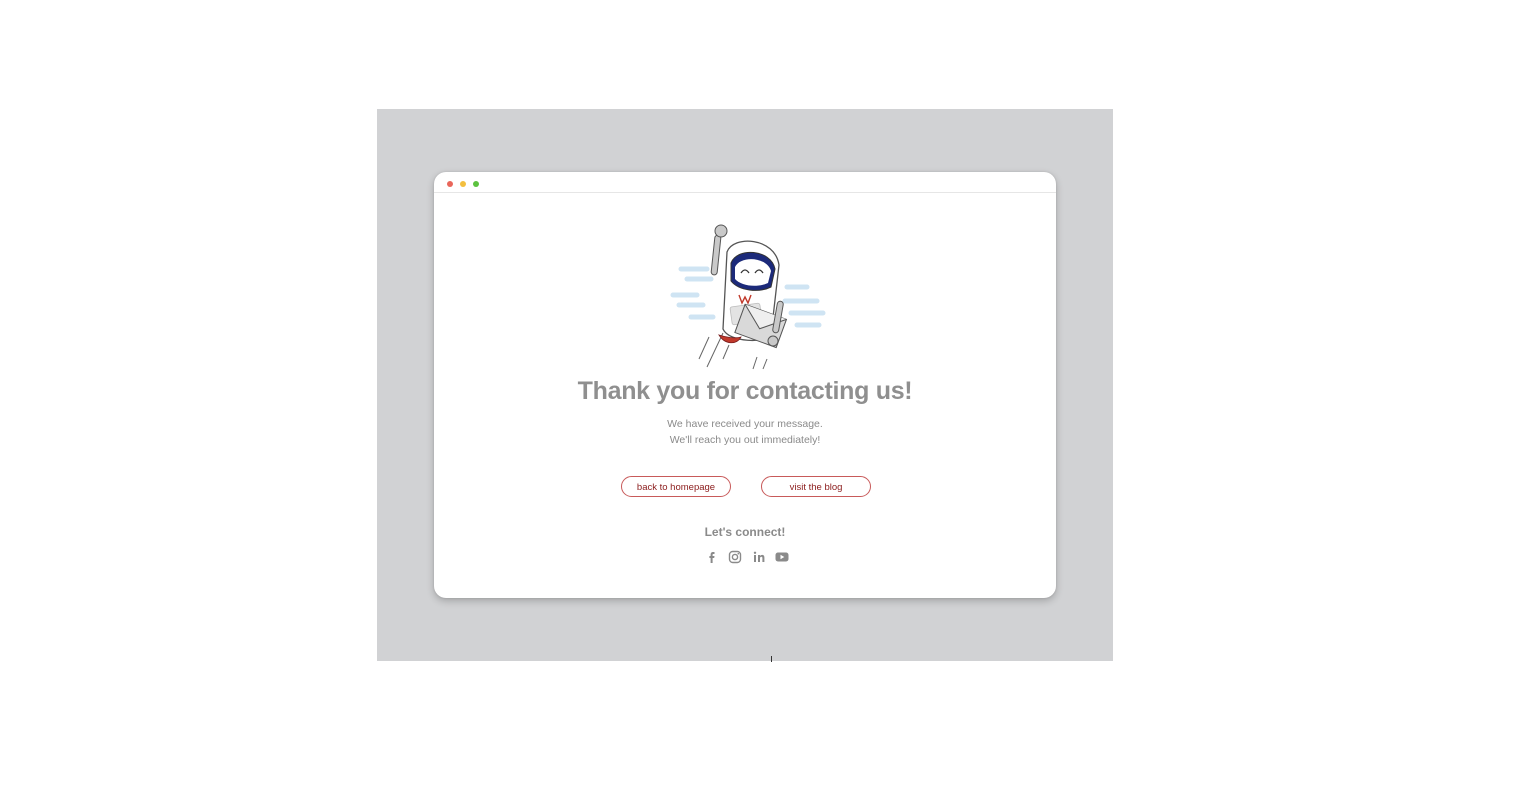  What do you see at coordinates (771, 659) in the screenshot?
I see `text-cursor-mark` at bounding box center [771, 659].